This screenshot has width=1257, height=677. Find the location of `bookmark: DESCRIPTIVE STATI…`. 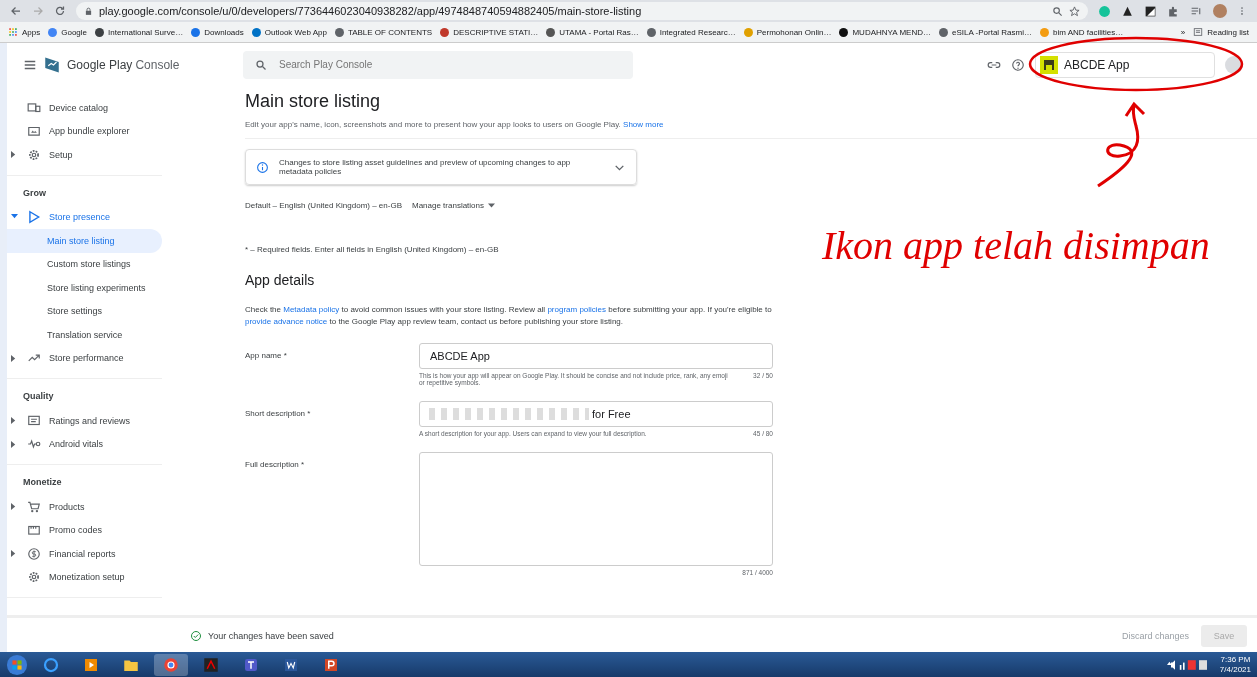

bookmark: DESCRIPTIVE STATI… is located at coordinates (489, 32).